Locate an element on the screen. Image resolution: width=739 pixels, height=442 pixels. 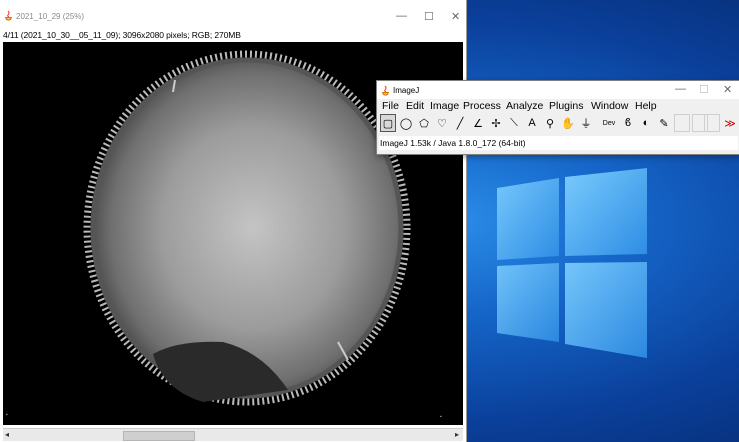
menu-window: Window is located at coordinates (609, 106).